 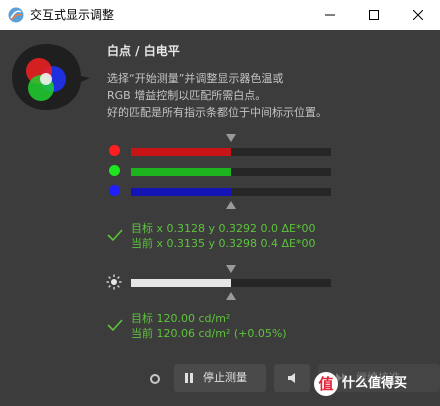 I want to click on blue-gain-bar, so click(x=231, y=192).